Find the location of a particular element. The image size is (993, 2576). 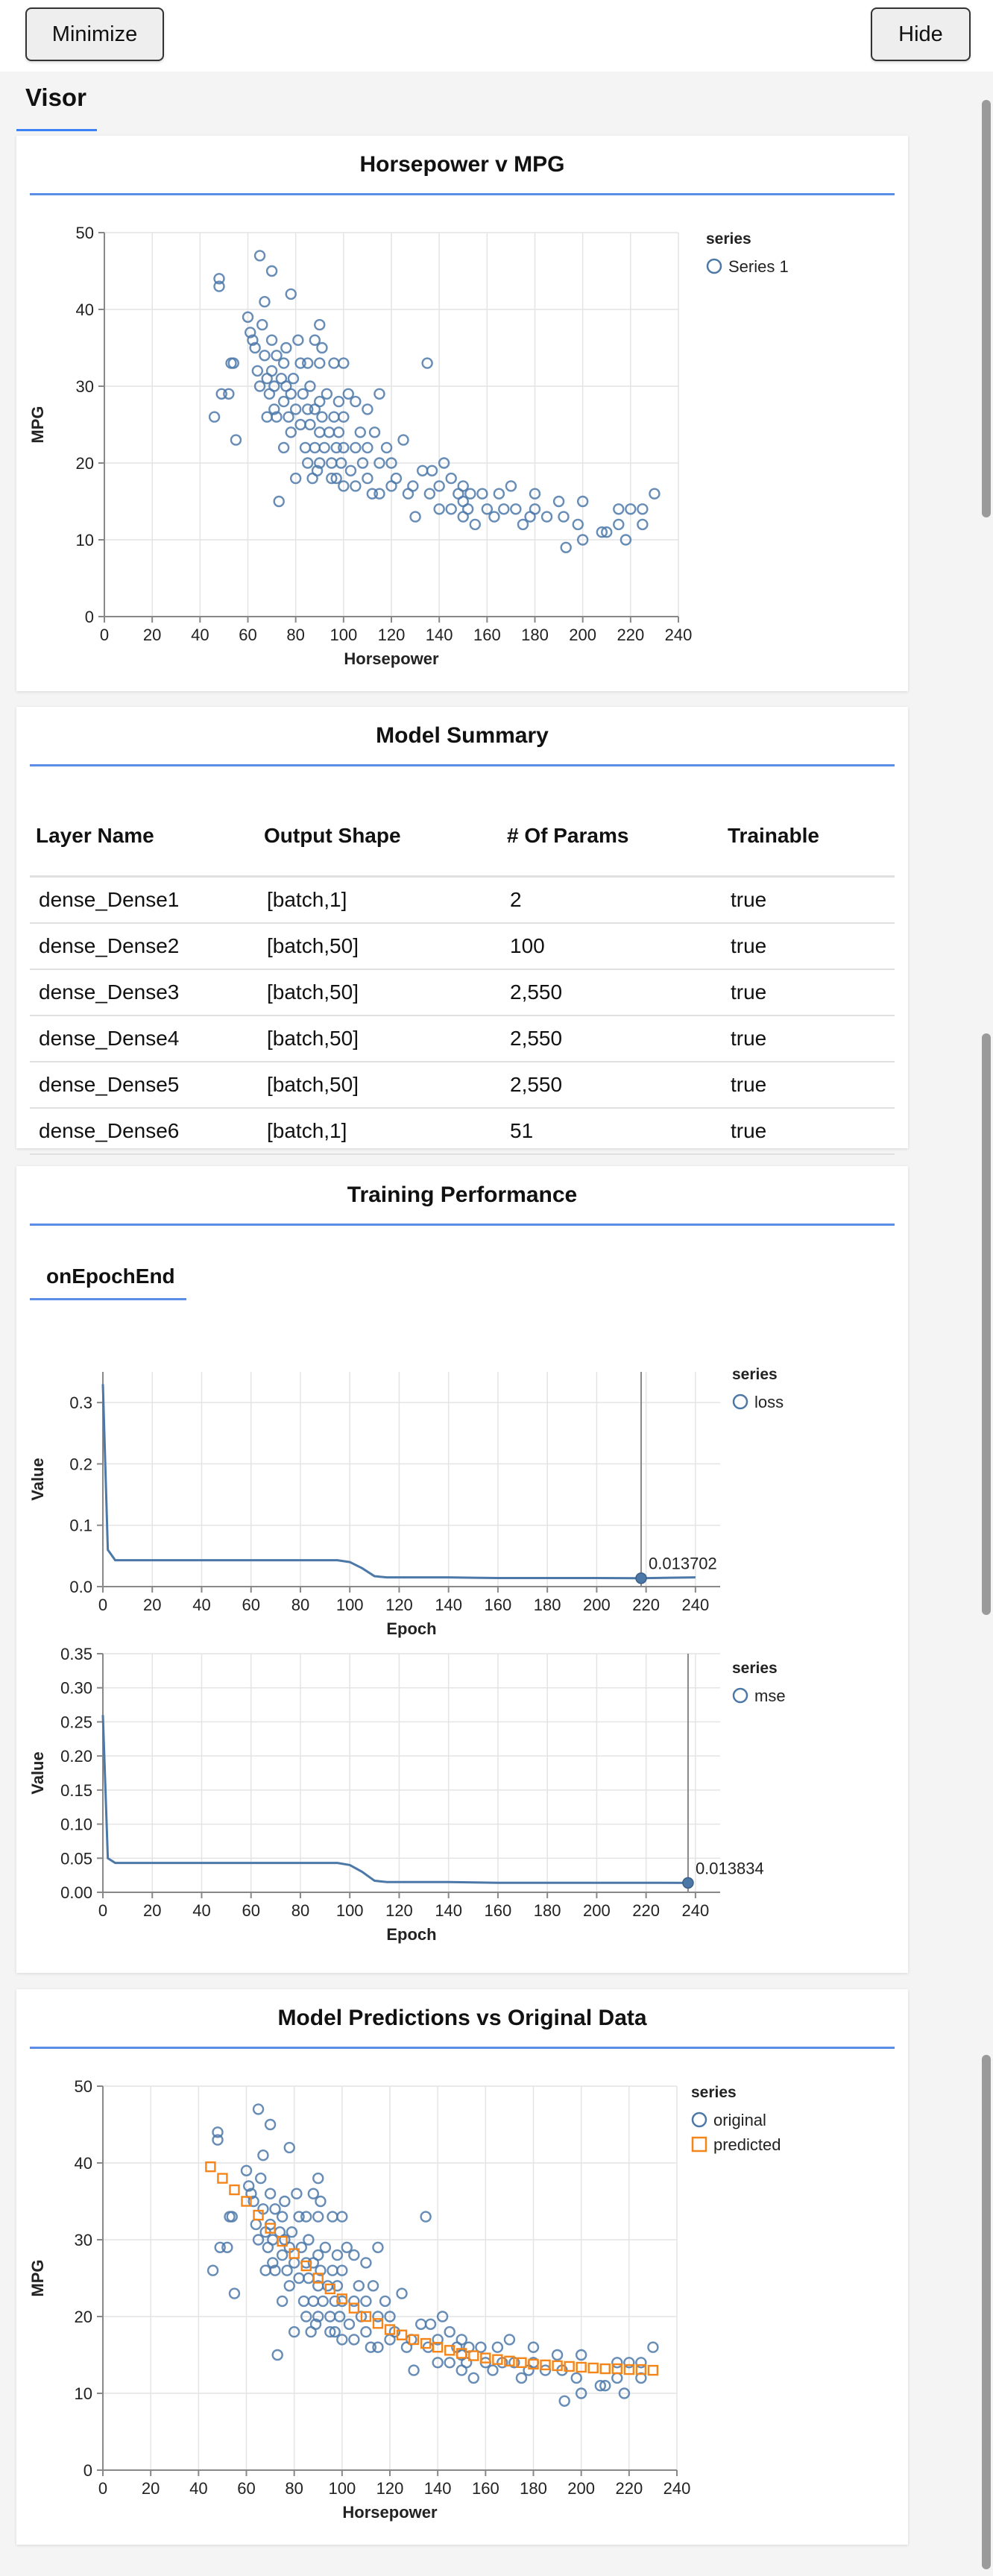

y-tick-label: 0.2 is located at coordinates (80, 1464).